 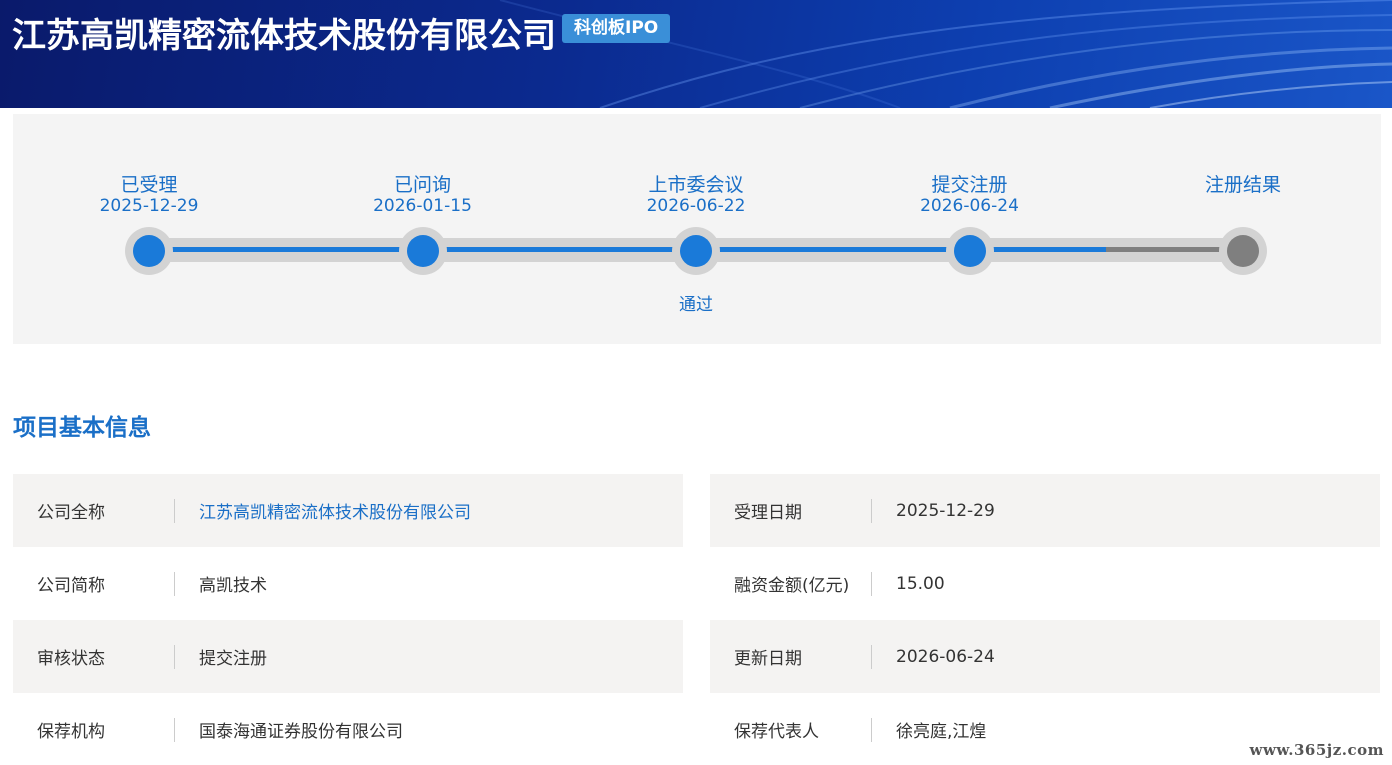 I want to click on info-label: 更新日期, so click(x=768, y=659).